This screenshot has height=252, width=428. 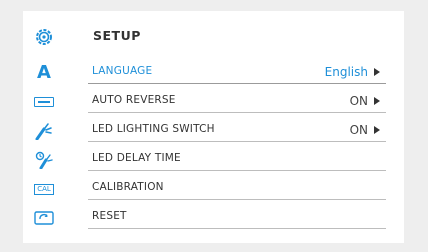 What do you see at coordinates (44, 72) in the screenshot?
I see `language-icon: A` at bounding box center [44, 72].